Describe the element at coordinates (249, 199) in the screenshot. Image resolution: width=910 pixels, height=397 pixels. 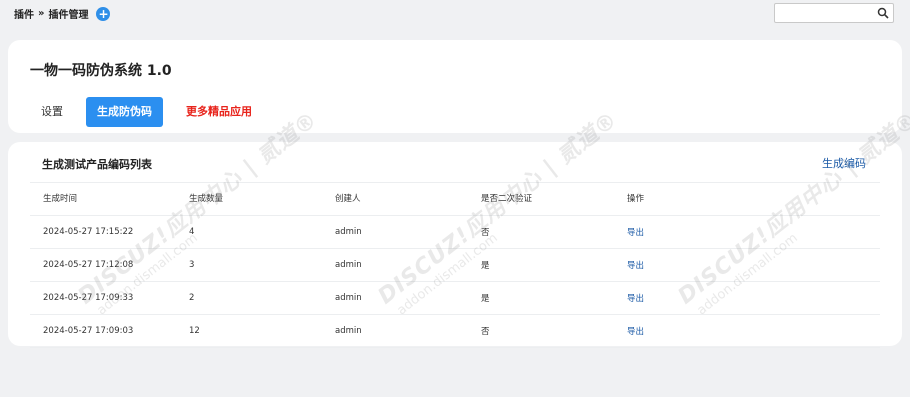
I see `column-header-count: 生成数量` at that location.